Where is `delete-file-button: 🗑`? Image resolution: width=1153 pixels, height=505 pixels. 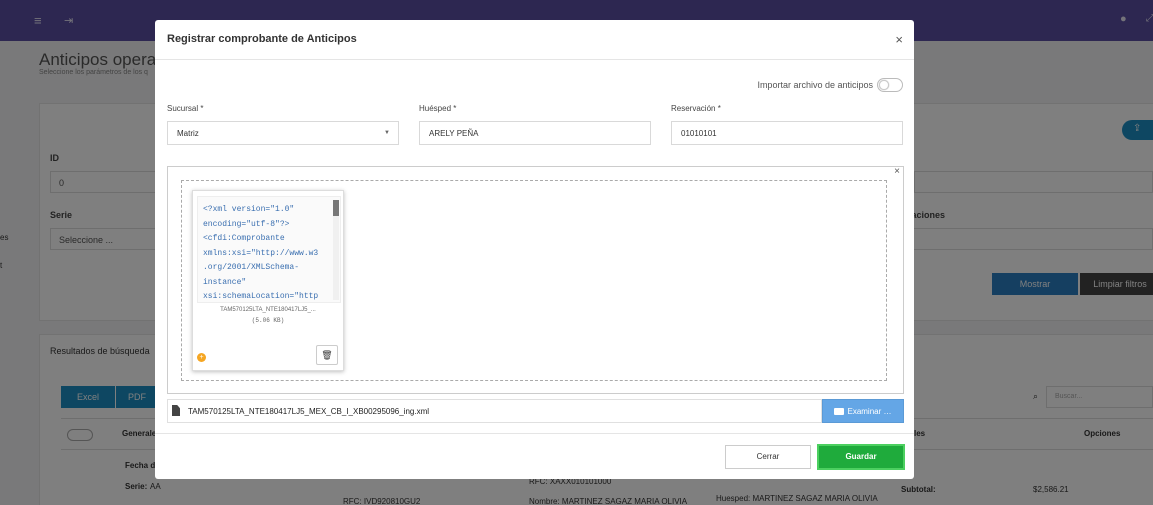
delete-file-button: 🗑 is located at coordinates (327, 355).